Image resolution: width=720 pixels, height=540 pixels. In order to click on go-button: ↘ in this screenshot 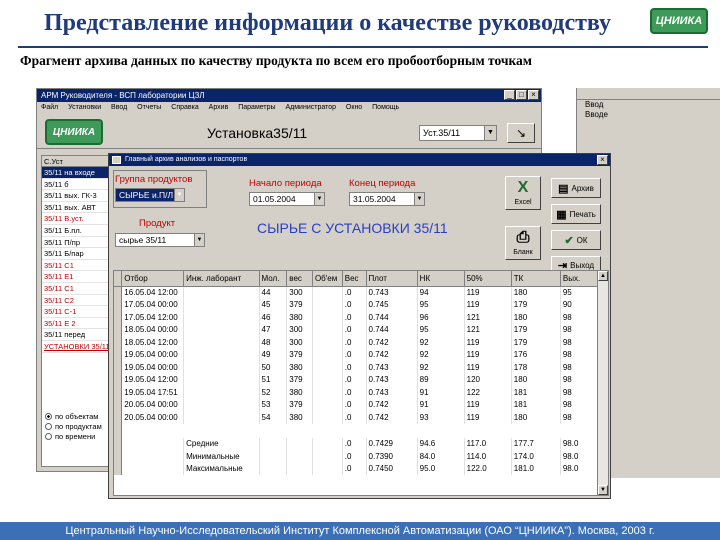, I will do `click(521, 133)`.